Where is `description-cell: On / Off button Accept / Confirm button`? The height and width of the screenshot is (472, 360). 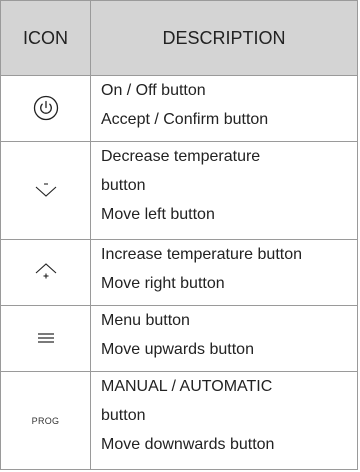 description-cell: On / Off button Accept / Confirm button is located at coordinates (224, 108).